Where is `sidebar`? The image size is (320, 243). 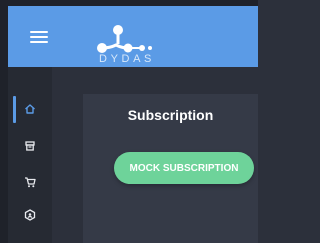
sidebar is located at coordinates (30, 155).